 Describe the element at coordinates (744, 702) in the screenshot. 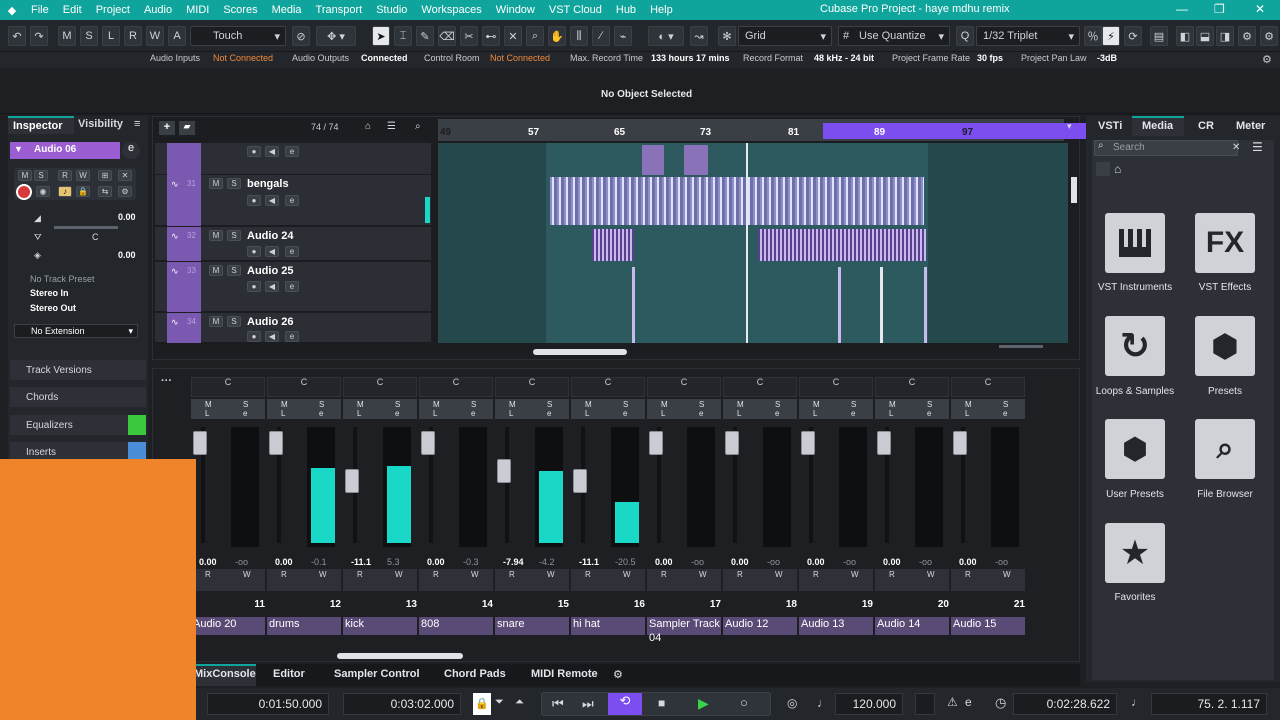

I see `record-icon: ○` at that location.